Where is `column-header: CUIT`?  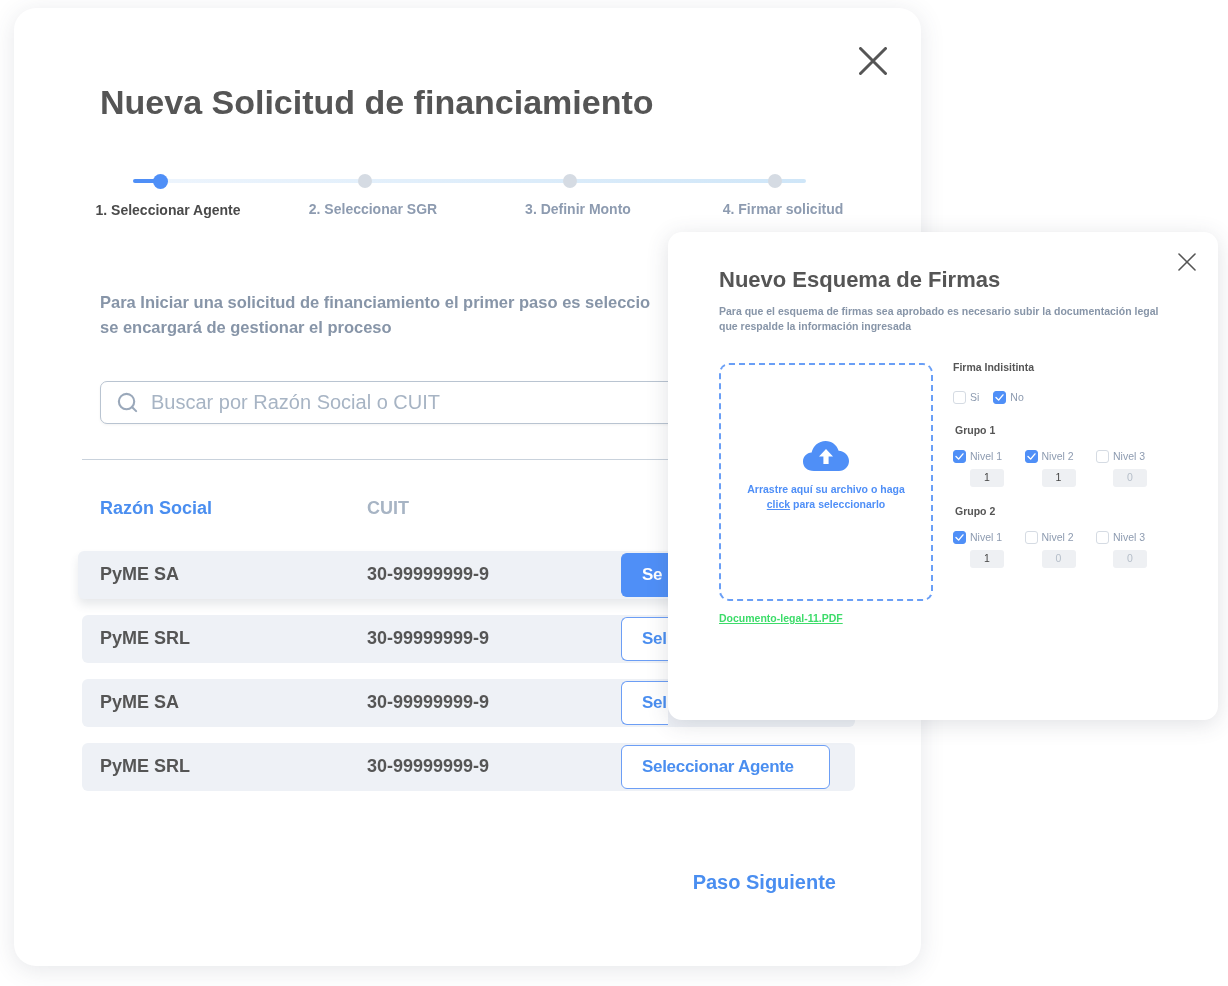
column-header: CUIT is located at coordinates (388, 507).